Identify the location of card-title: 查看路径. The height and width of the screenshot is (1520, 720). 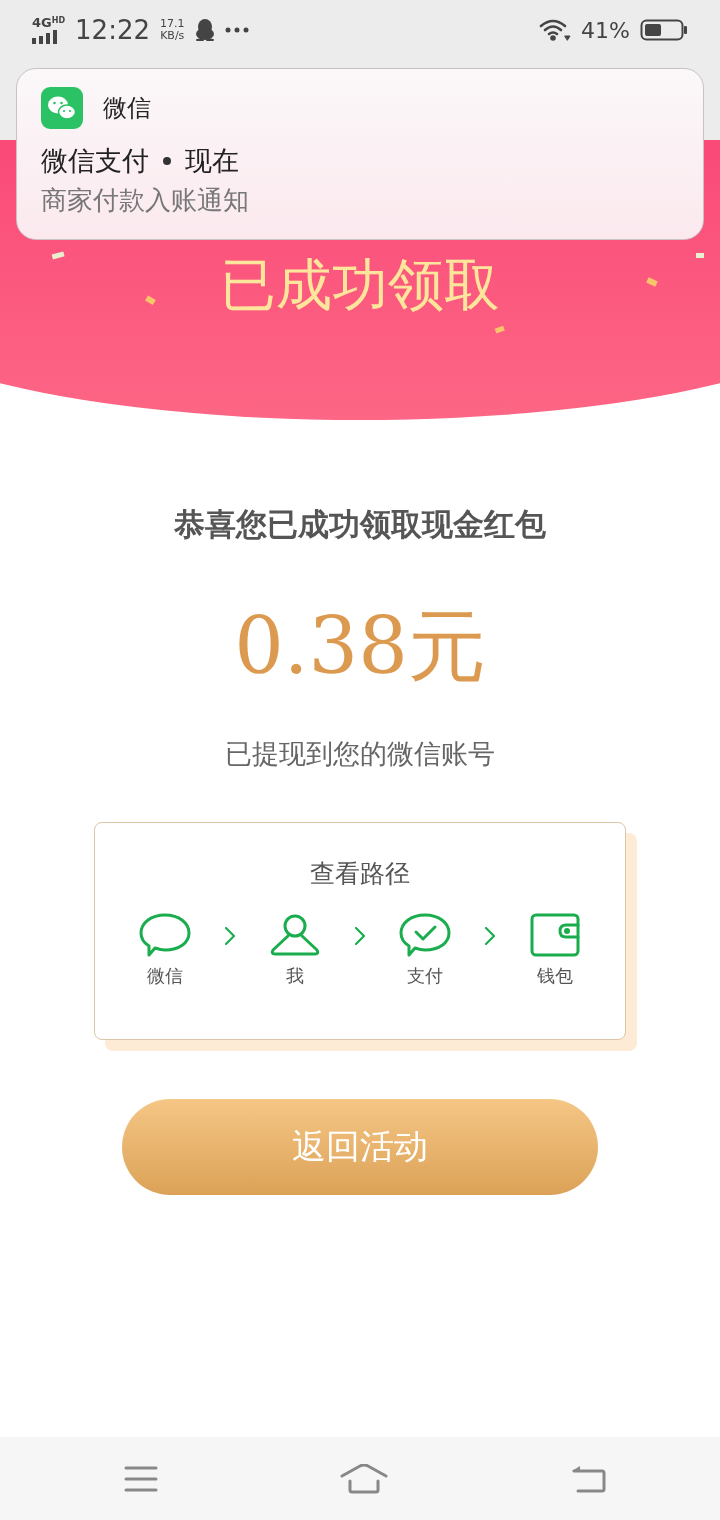
(360, 874).